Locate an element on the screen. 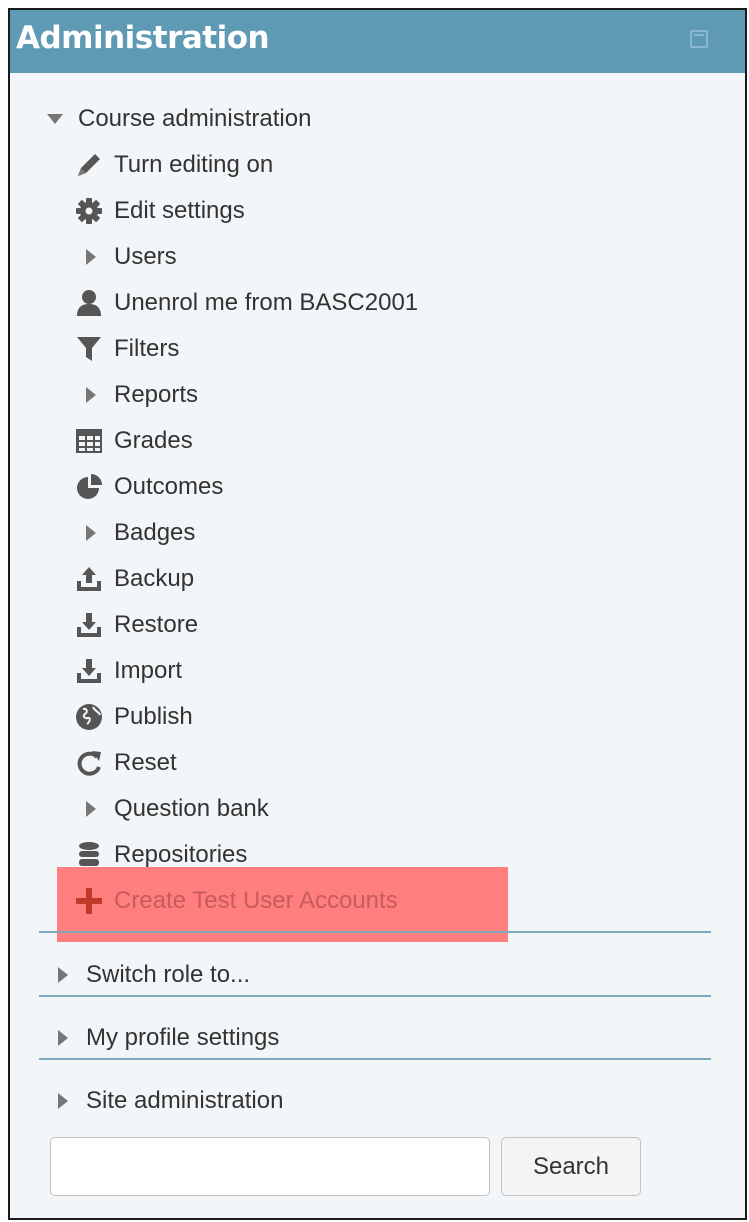 The width and height of the screenshot is (749, 1222). tree-item-course-administration: Course administration is located at coordinates (175, 119).